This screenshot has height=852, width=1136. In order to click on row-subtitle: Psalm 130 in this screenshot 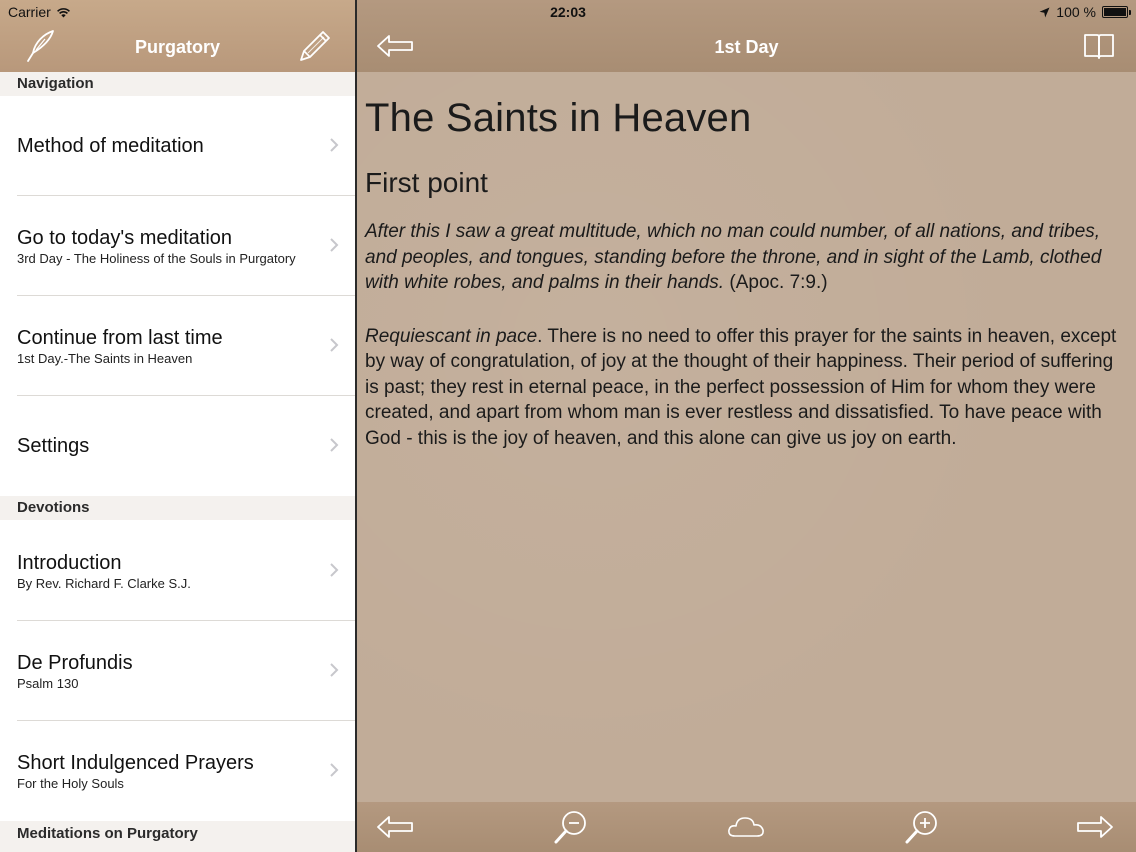, I will do `click(48, 683)`.